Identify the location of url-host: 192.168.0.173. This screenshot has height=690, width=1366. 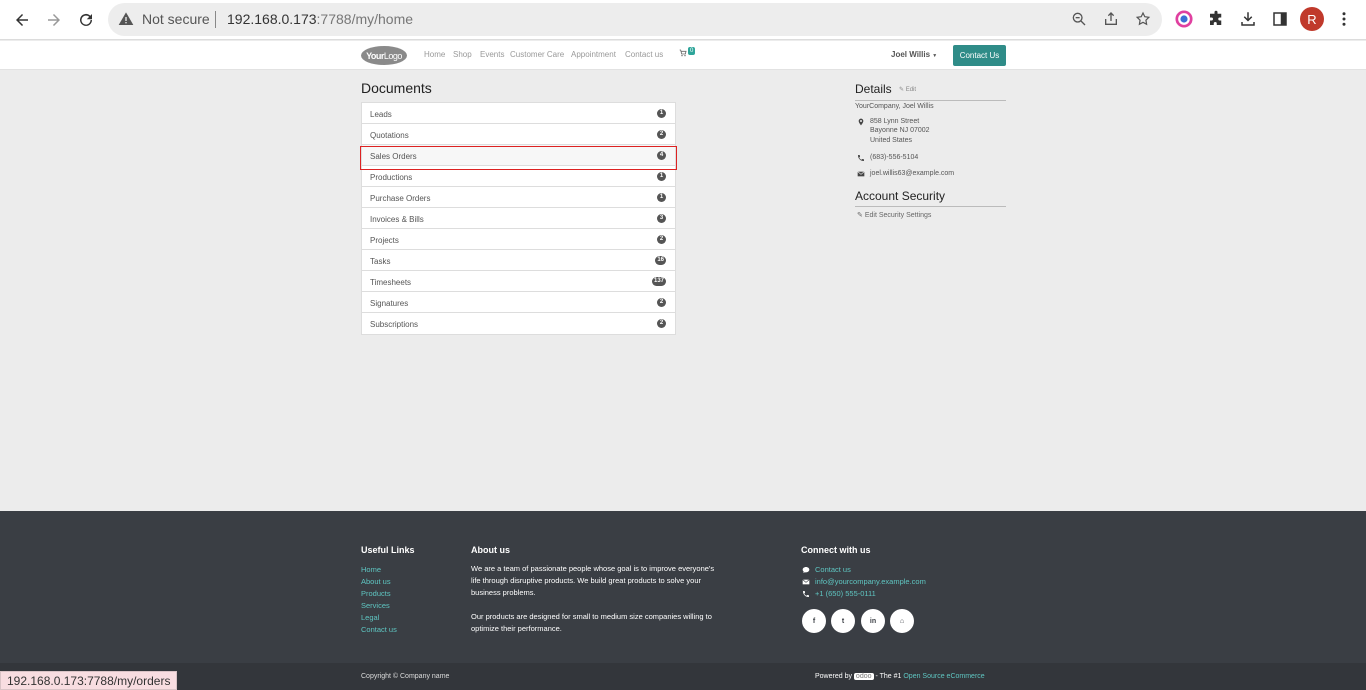
(272, 19).